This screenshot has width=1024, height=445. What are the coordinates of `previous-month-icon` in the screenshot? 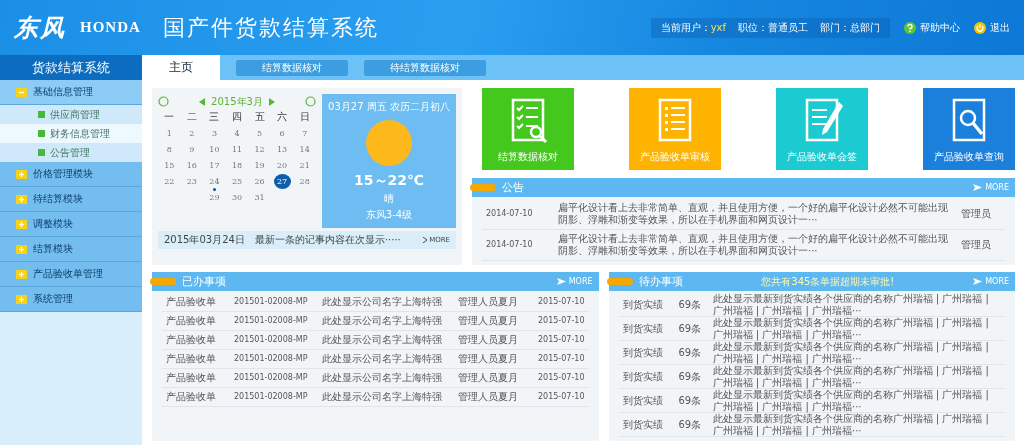 It's located at (202, 101).